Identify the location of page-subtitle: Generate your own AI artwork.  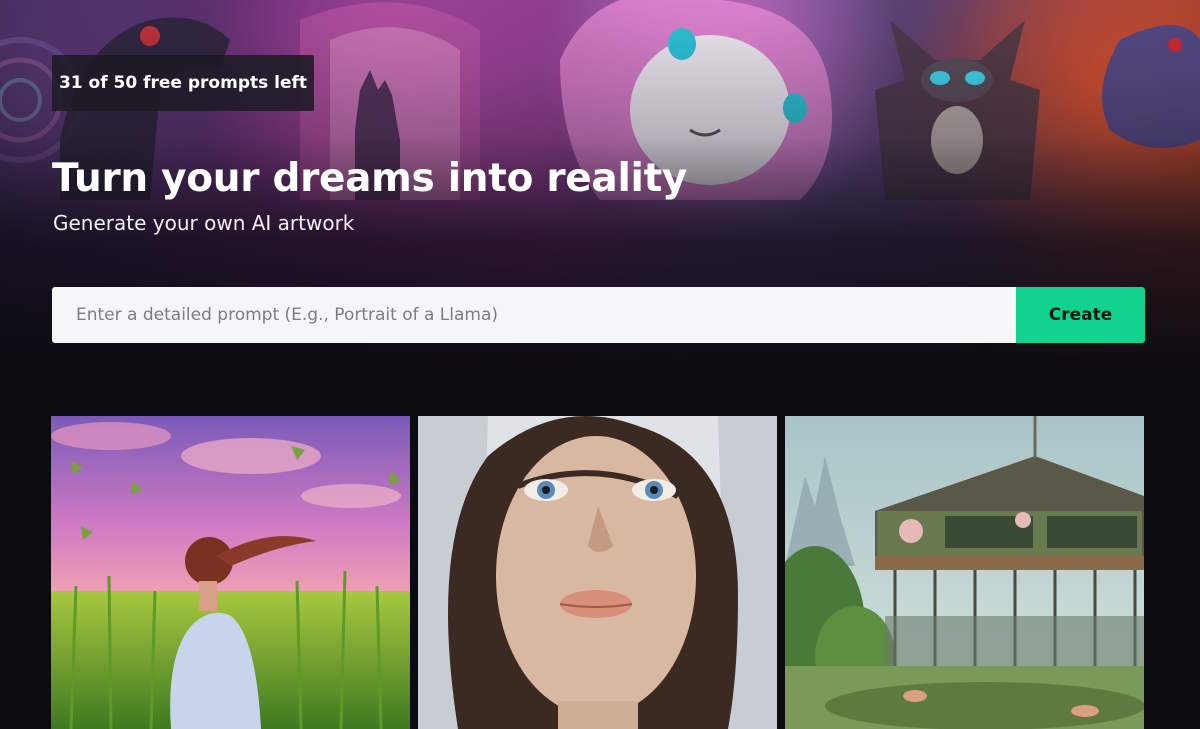
(204, 223).